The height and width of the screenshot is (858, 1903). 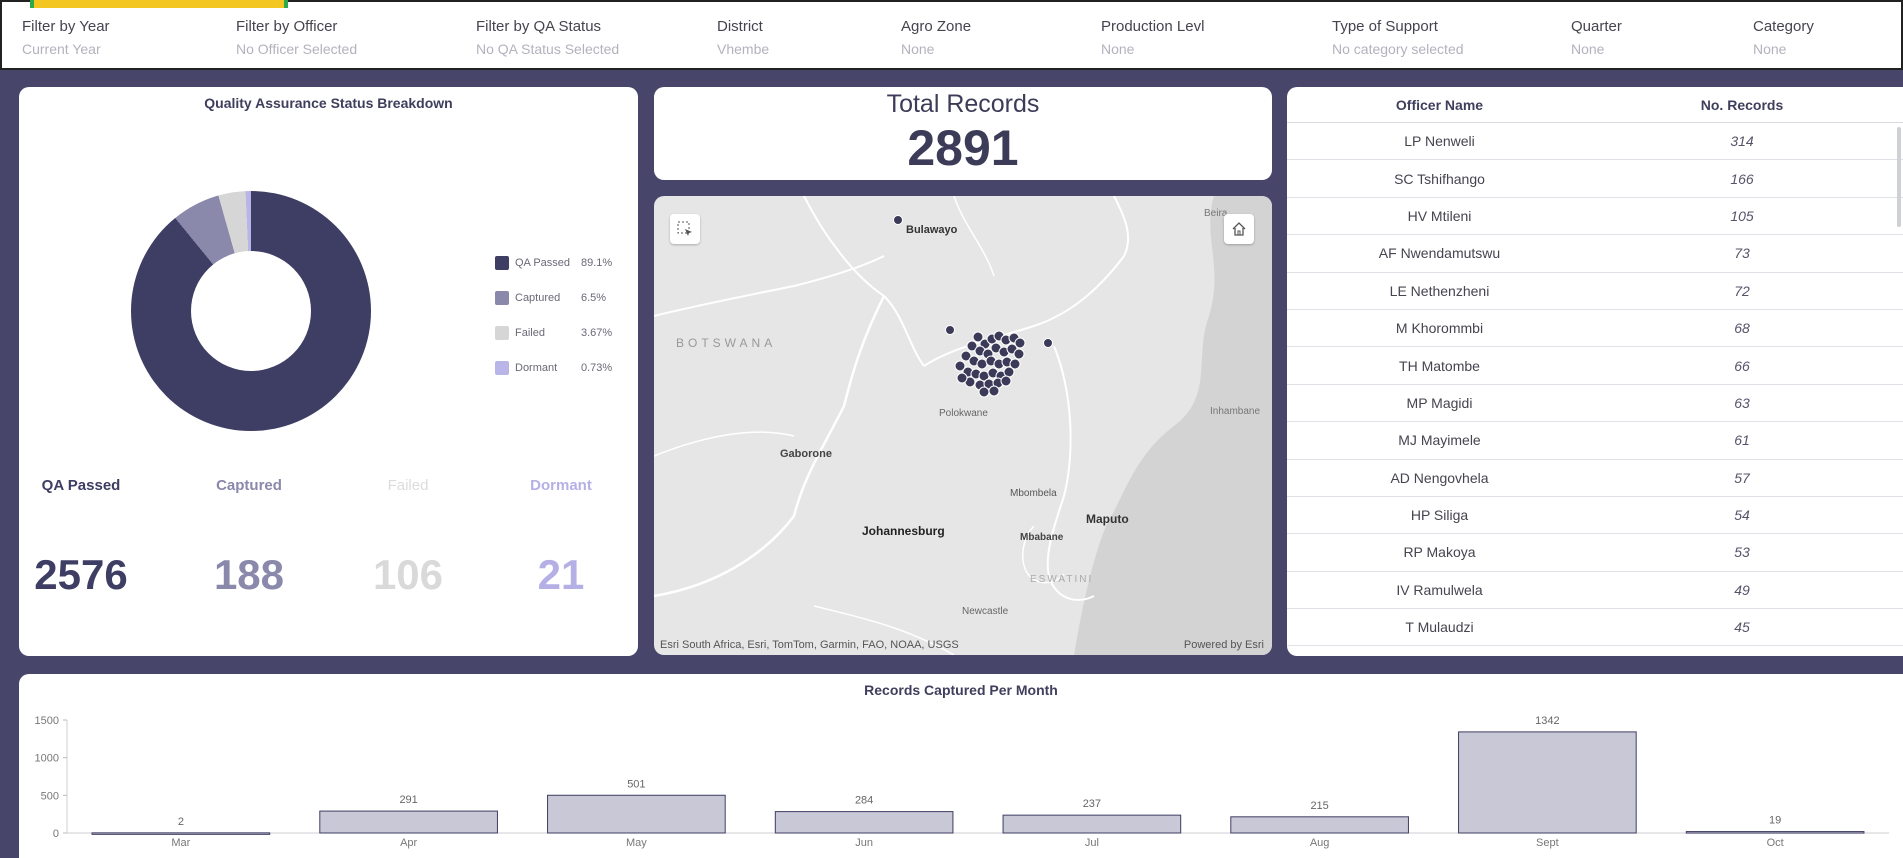 I want to click on header-officer-name: Officer Name, so click(x=1439, y=105).